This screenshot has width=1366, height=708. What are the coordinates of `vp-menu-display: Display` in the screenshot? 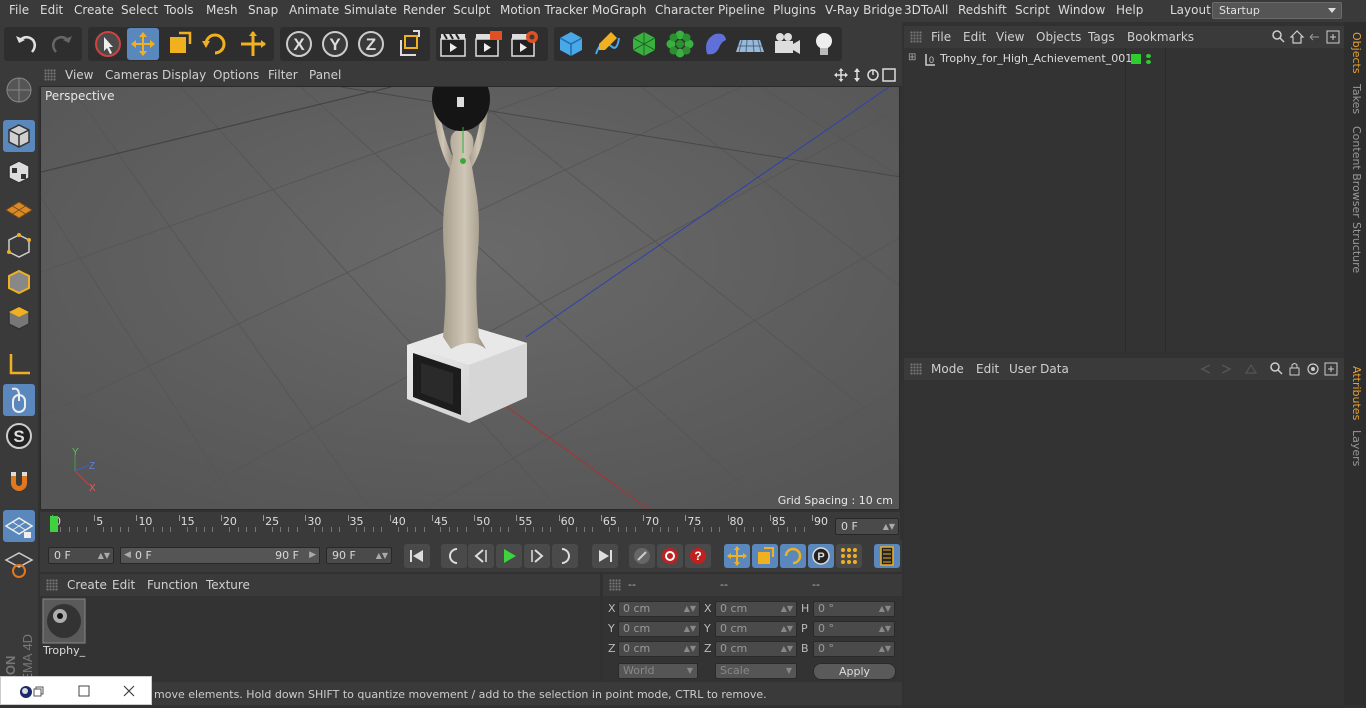 It's located at (184, 75).